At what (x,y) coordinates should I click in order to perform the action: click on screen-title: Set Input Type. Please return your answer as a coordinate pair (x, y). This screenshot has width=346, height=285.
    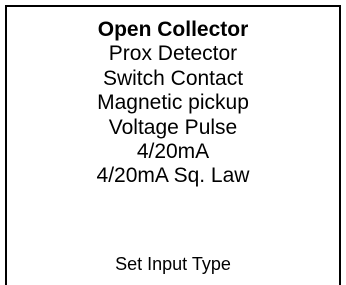
    Looking at the image, I should click on (173, 264).